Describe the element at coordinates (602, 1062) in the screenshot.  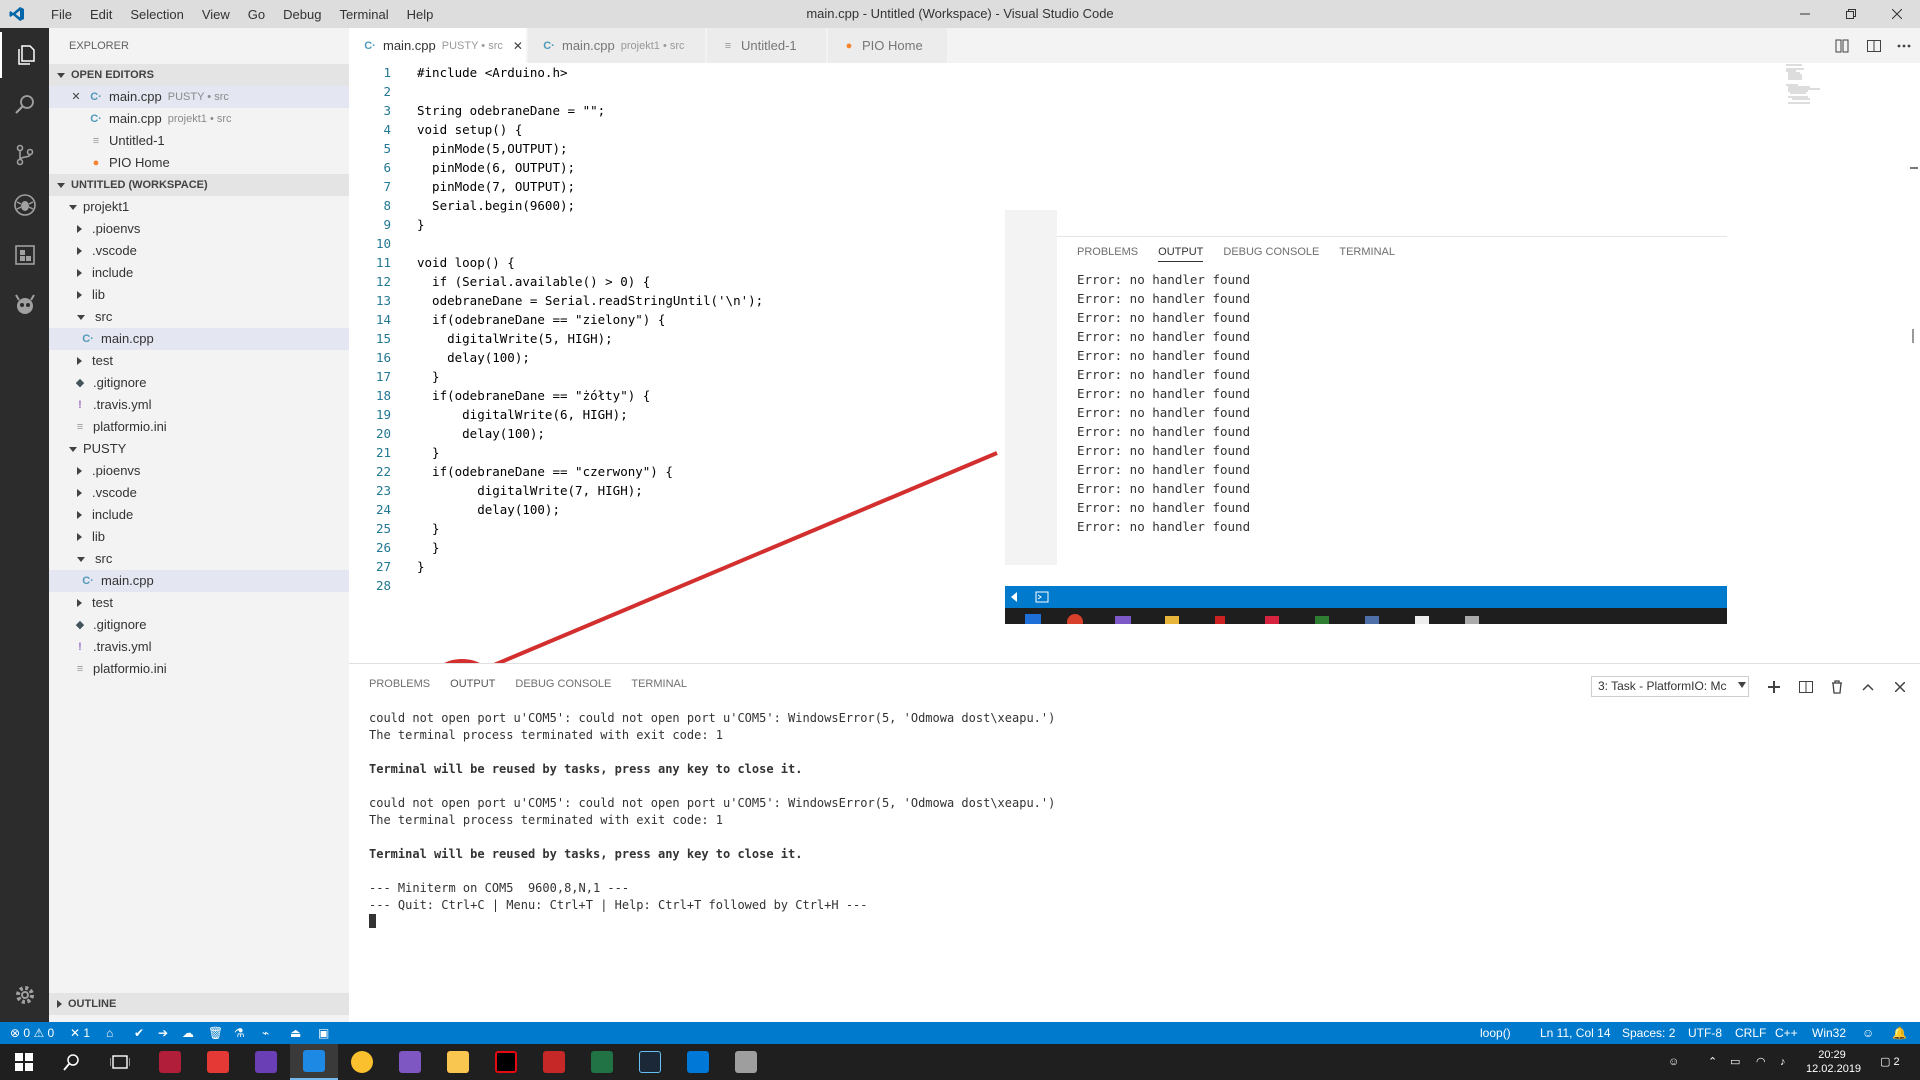
I see `taskbar-excel-icon` at that location.